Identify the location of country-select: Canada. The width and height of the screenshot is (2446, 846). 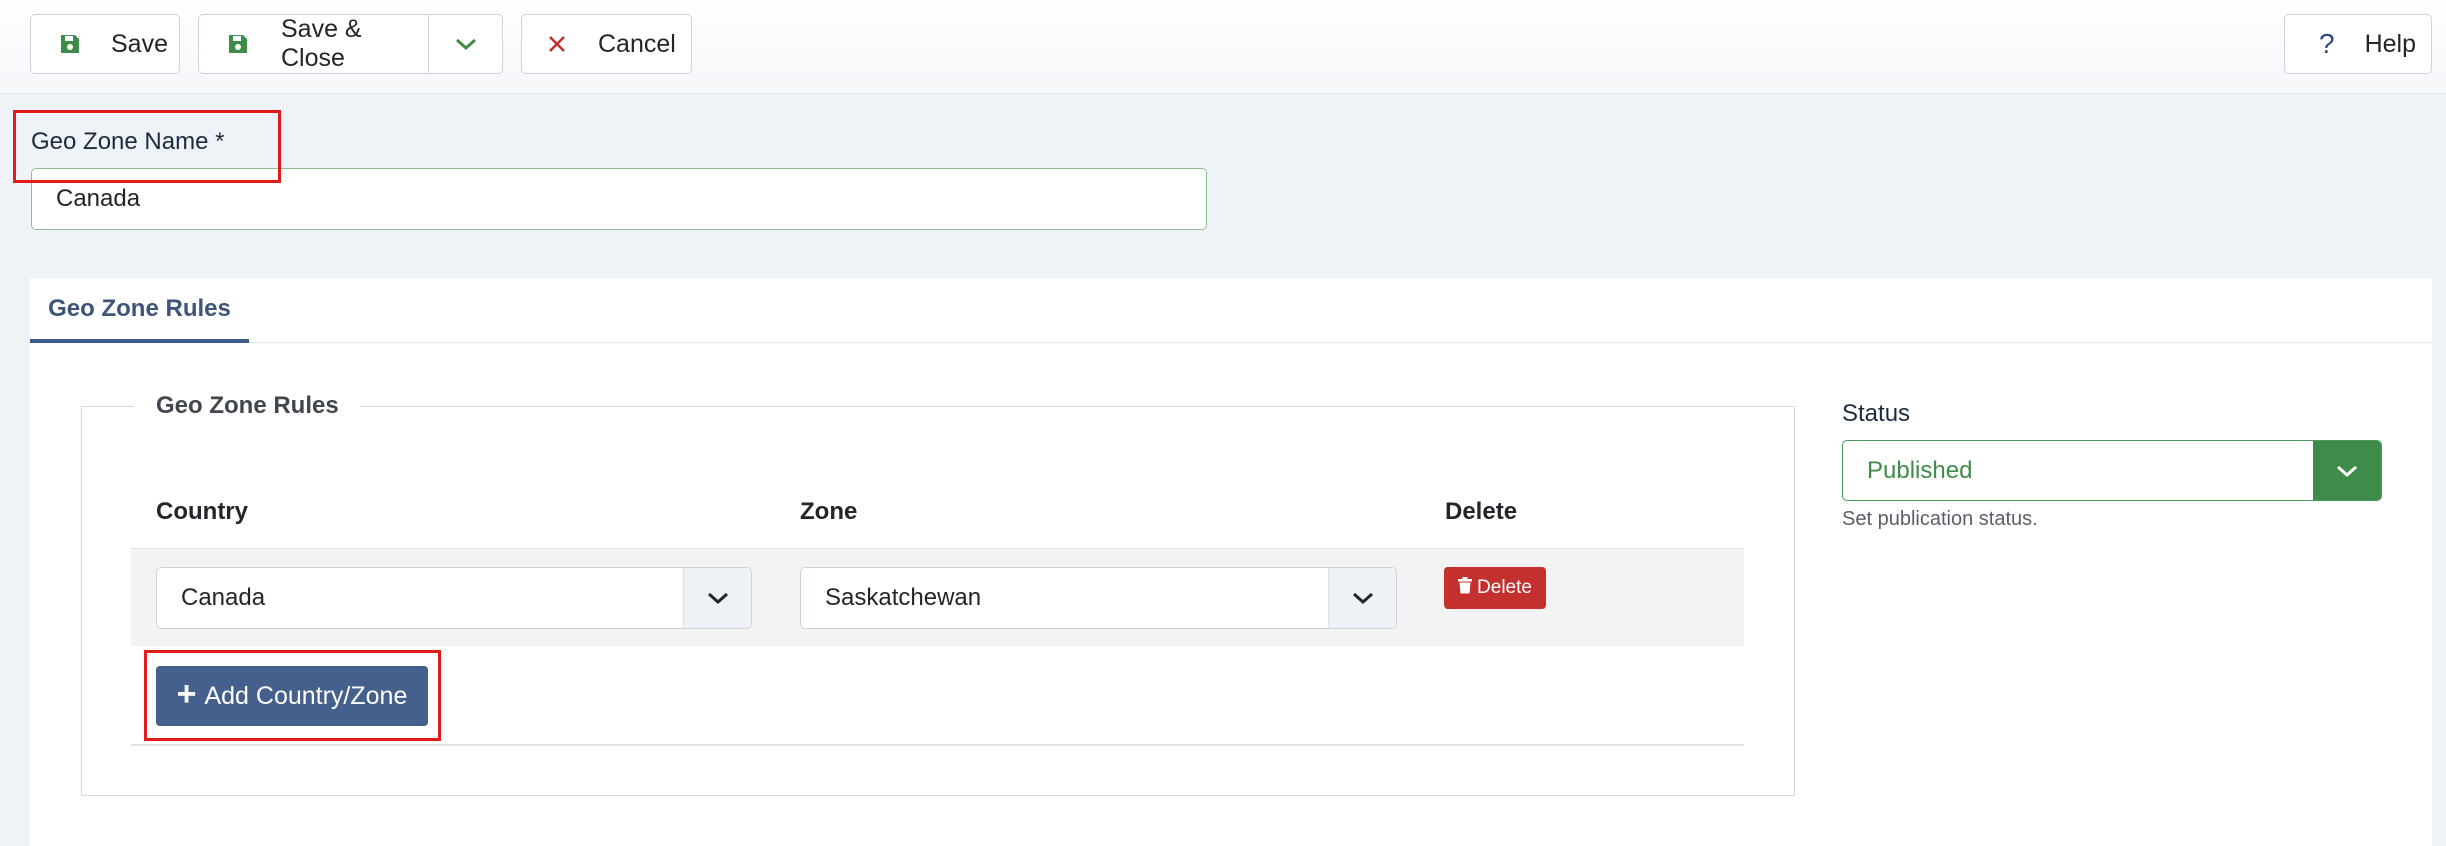
(454, 598).